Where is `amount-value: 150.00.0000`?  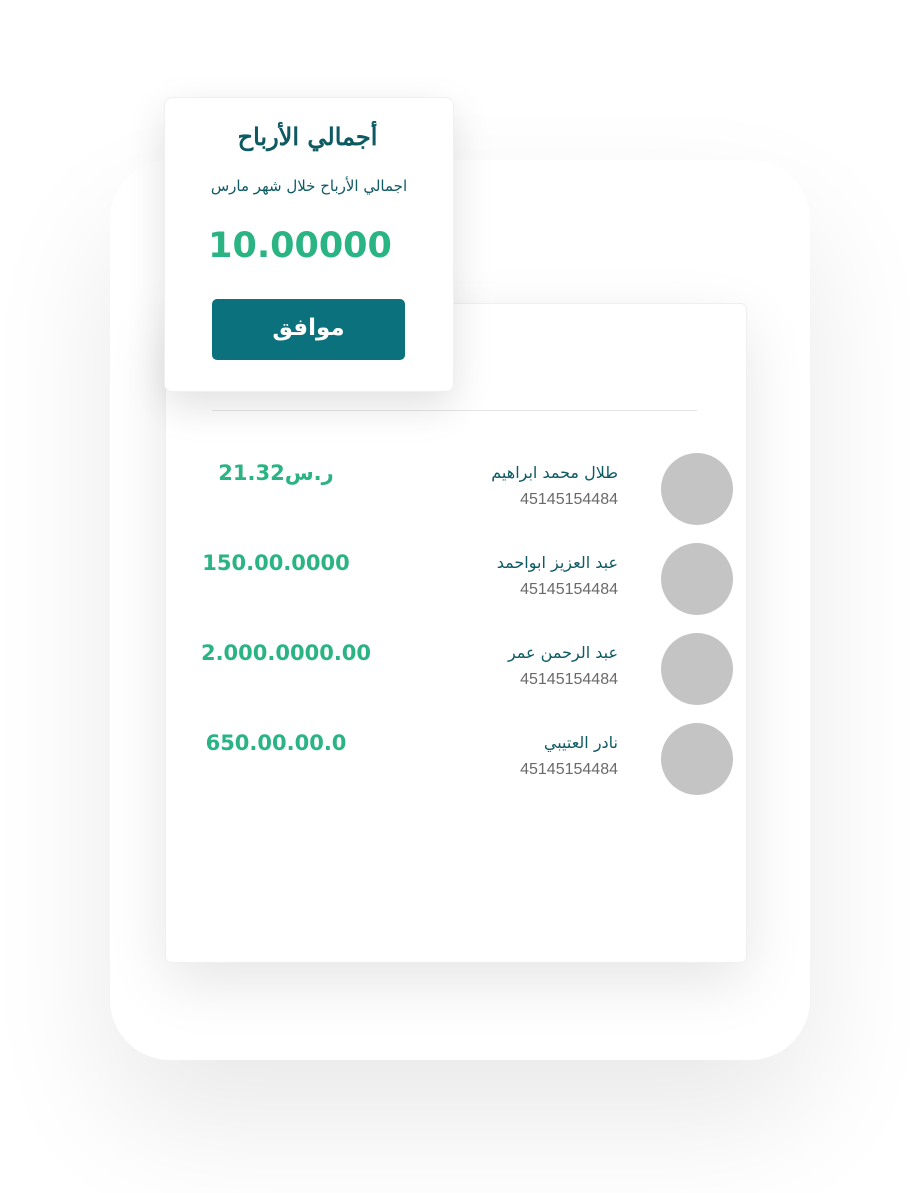 amount-value: 150.00.0000 is located at coordinates (276, 563).